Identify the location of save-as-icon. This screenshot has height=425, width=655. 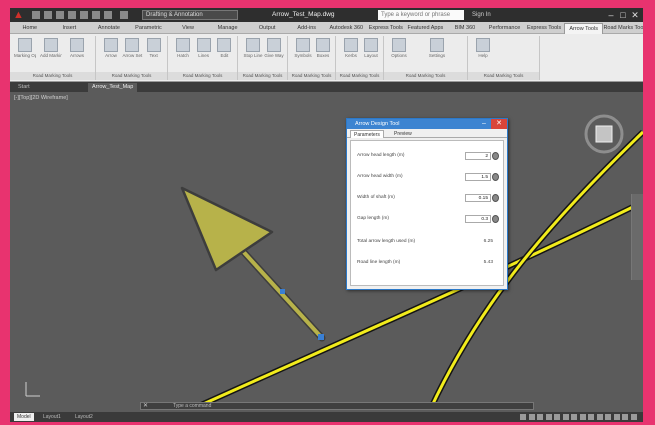
(72, 15).